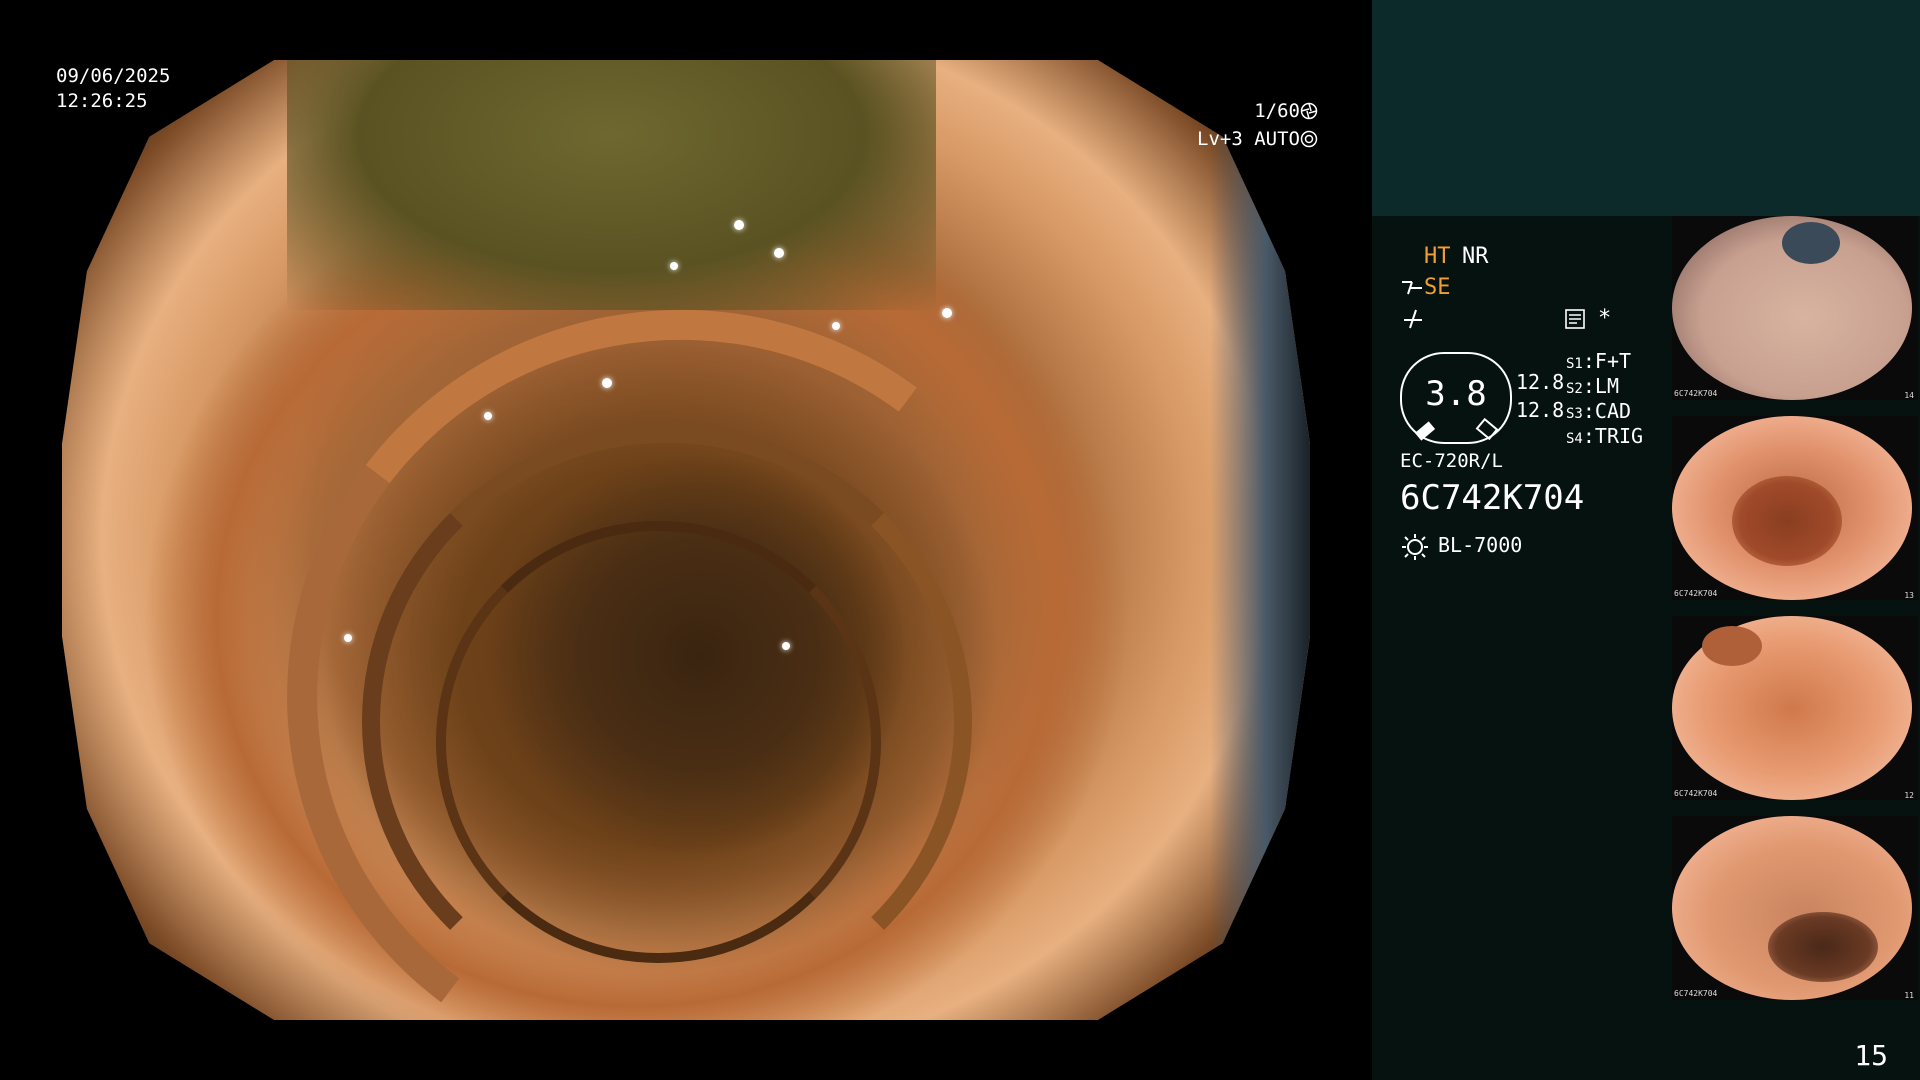 The height and width of the screenshot is (1080, 1920). Describe the element at coordinates (1248, 139) in the screenshot. I see `brightness-level: Lv+3 AUTO` at that location.